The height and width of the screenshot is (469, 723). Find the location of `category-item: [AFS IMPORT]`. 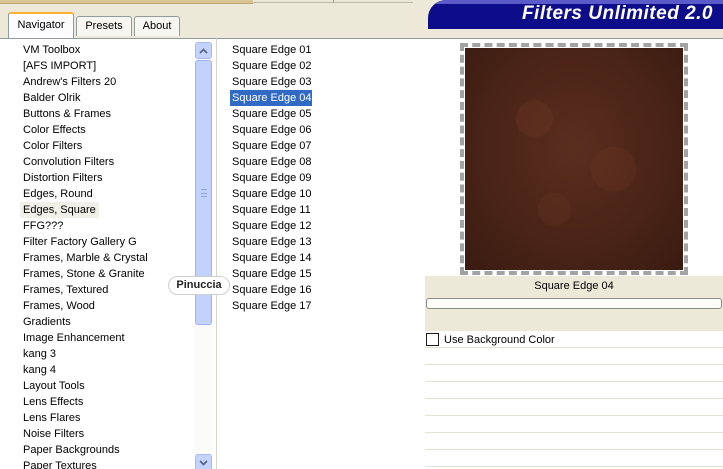

category-item: [AFS IMPORT] is located at coordinates (108, 66).